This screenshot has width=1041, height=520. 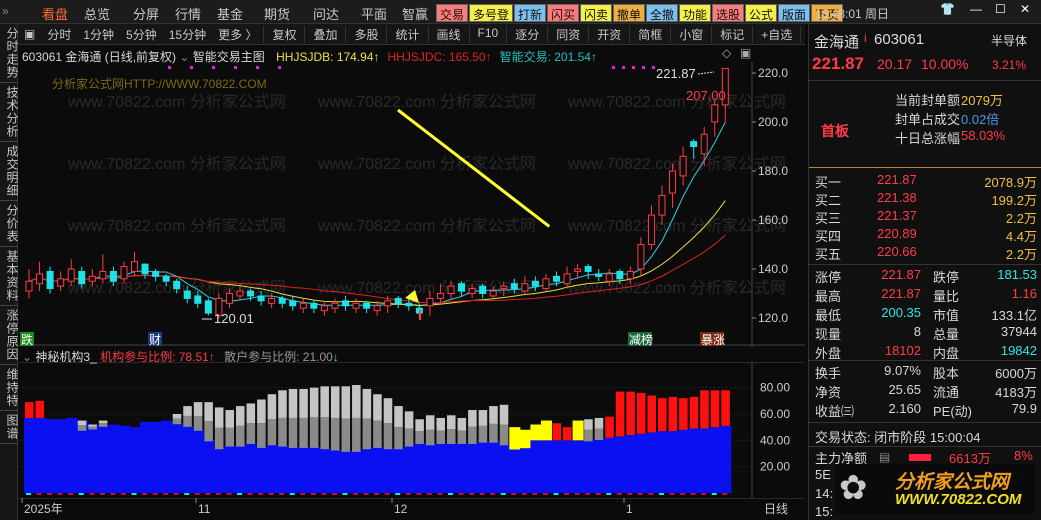 I want to click on toolbar-button: 小窗, so click(x=690, y=34).